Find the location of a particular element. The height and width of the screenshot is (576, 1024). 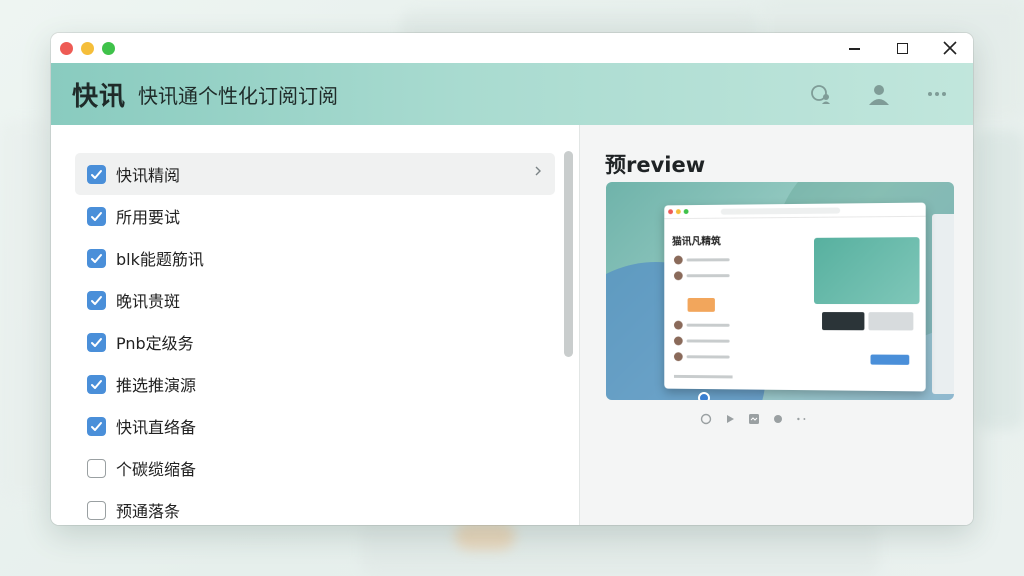

subscription-label: 所用要试 is located at coordinates (148, 217).